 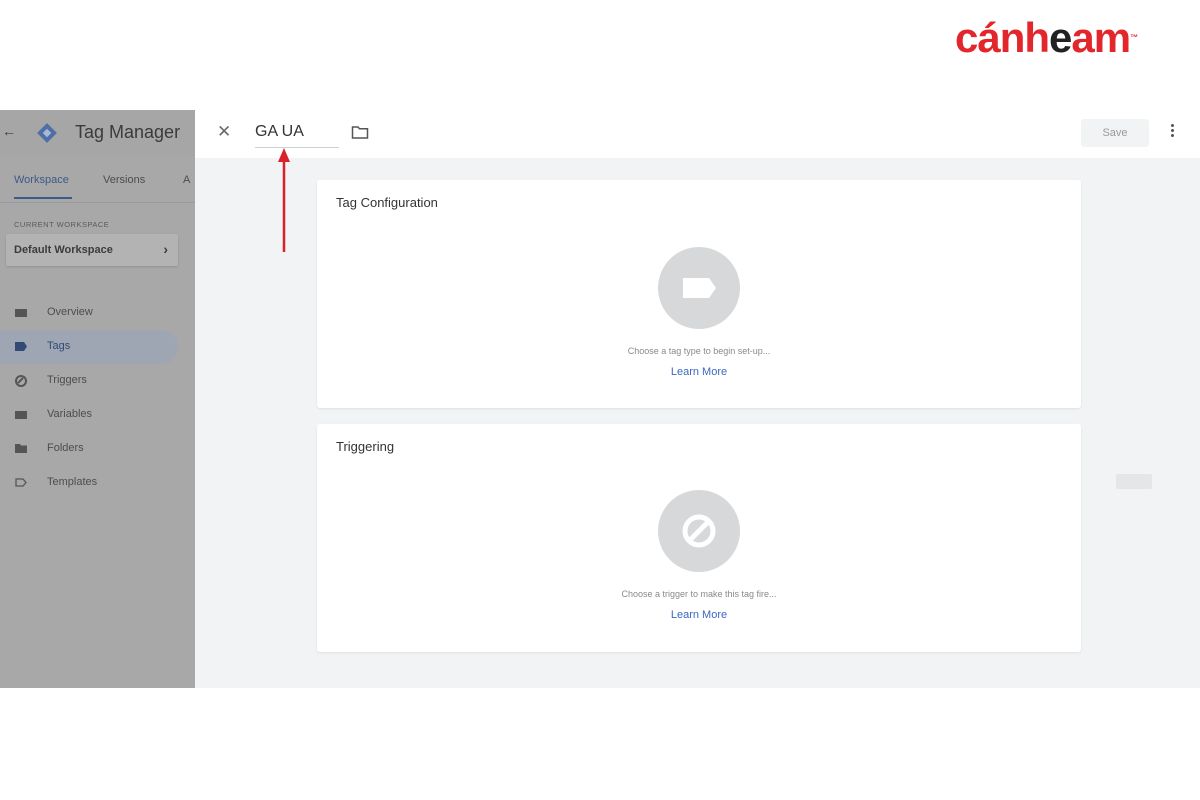 I want to click on current-workspace-label: CURRENT WORKSPACE, so click(x=62, y=224).